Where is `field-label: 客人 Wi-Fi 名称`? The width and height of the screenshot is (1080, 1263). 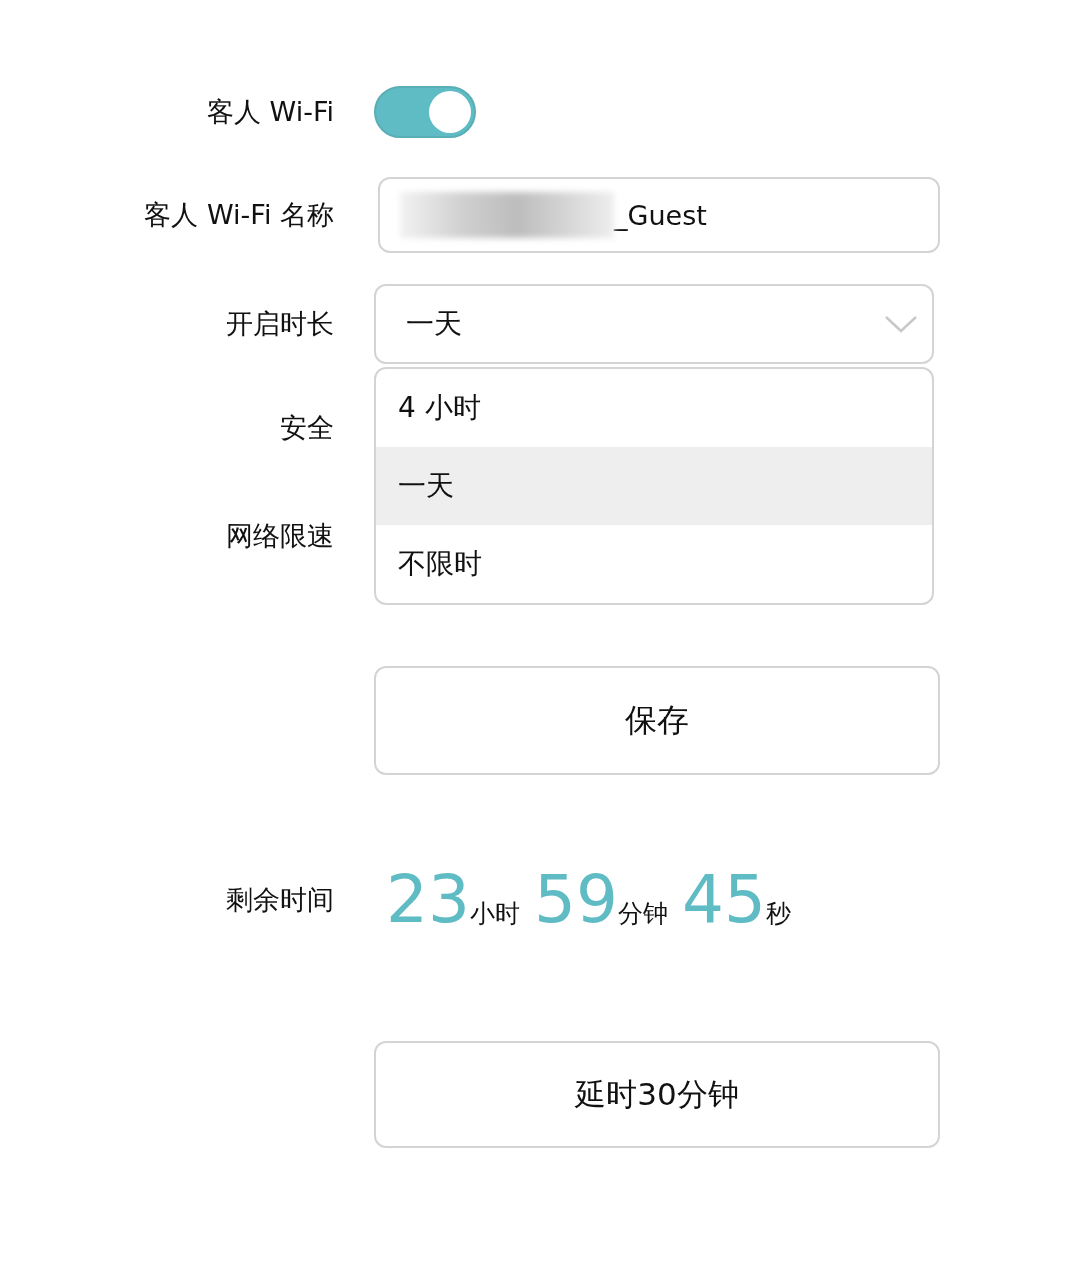
field-label: 客人 Wi-Fi 名称 is located at coordinates (238, 215).